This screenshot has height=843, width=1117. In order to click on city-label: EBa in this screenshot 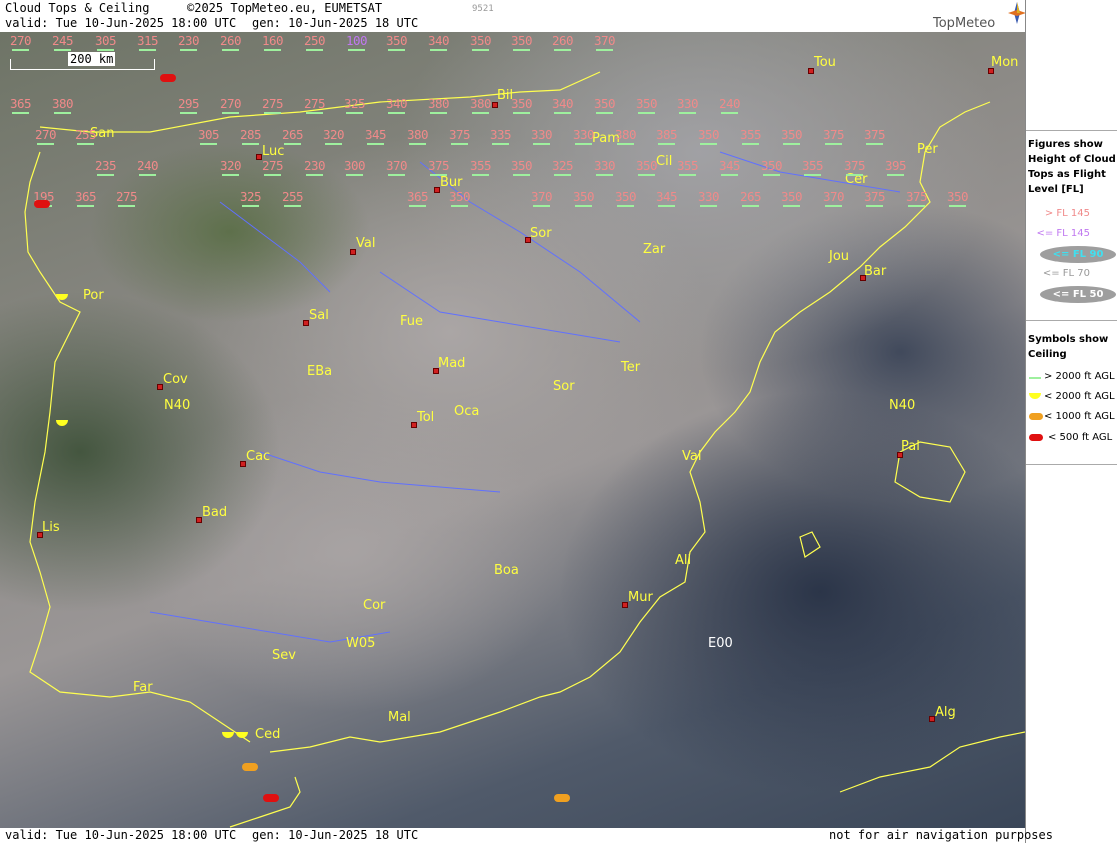, I will do `click(320, 371)`.